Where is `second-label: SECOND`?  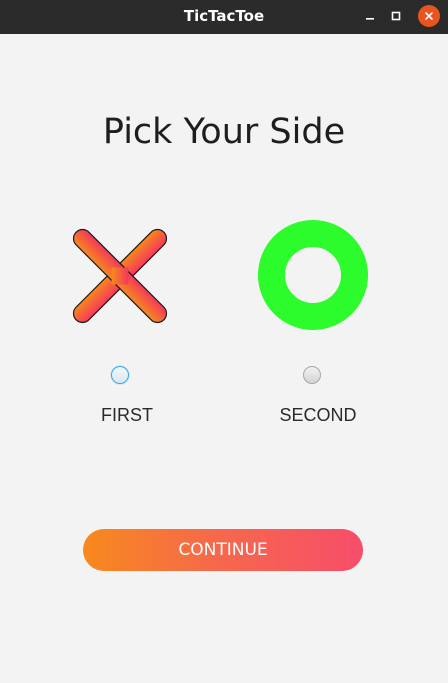 second-label: SECOND is located at coordinates (318, 415).